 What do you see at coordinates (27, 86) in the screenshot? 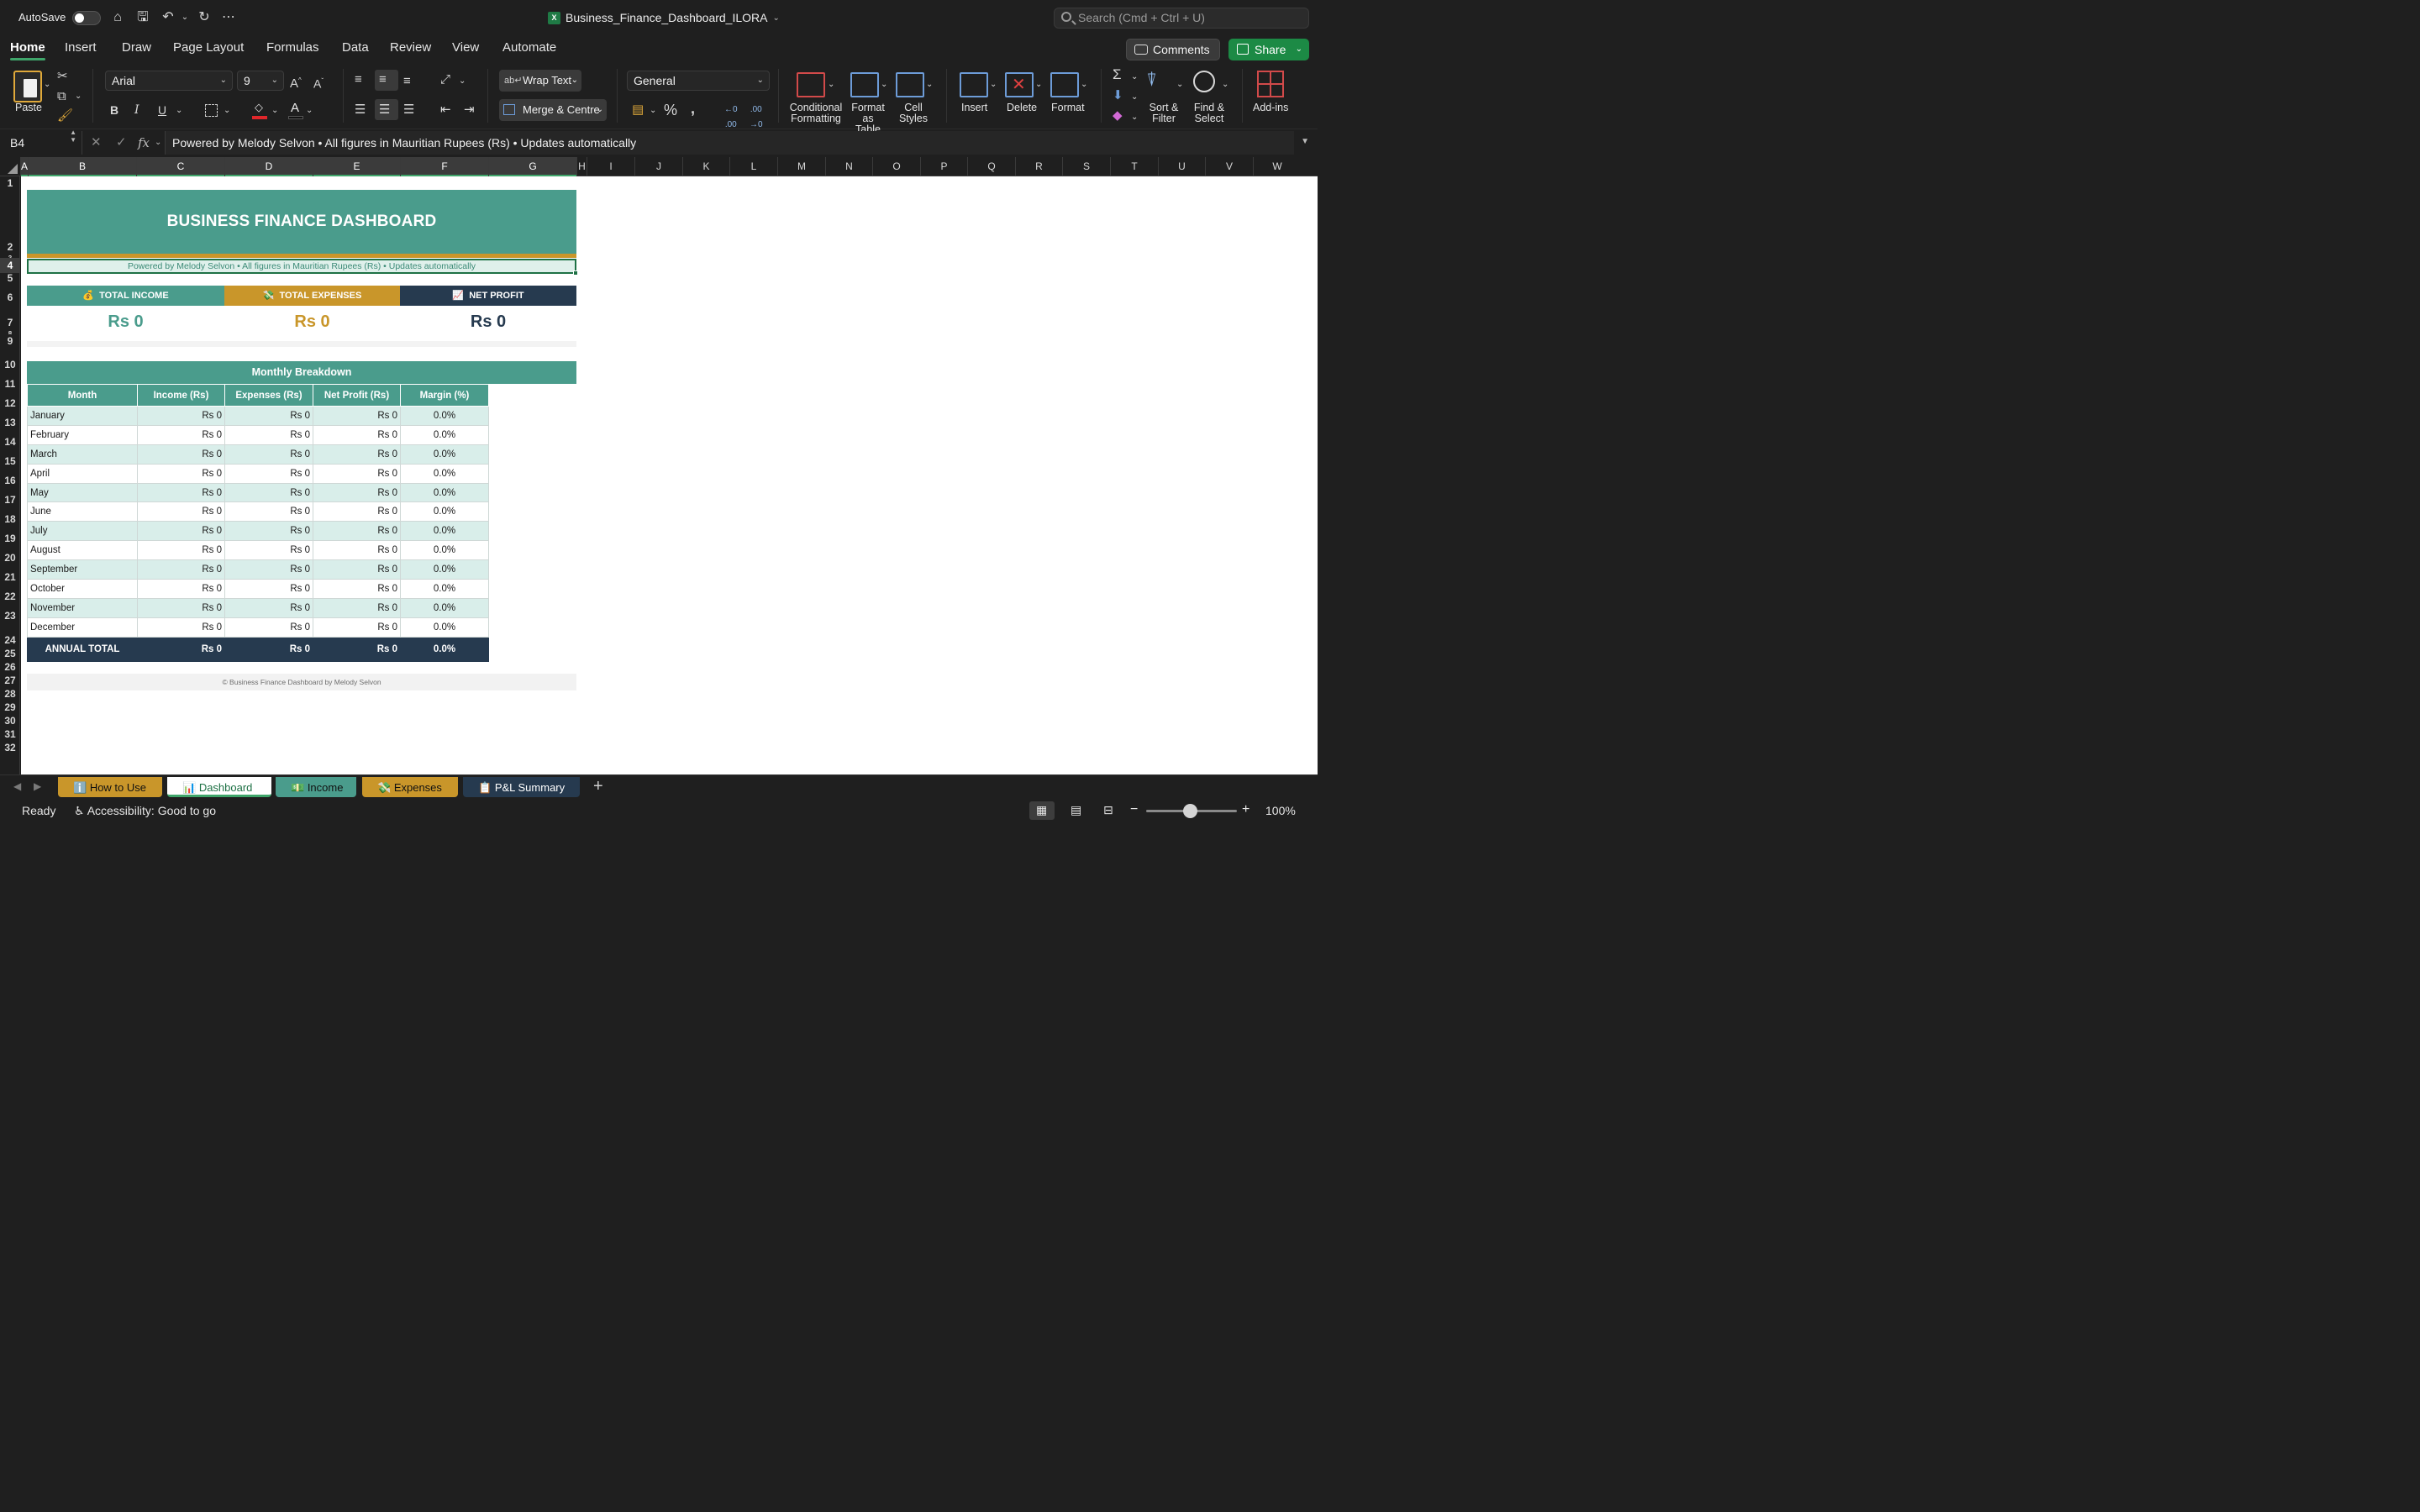
I see `paste-icon` at bounding box center [27, 86].